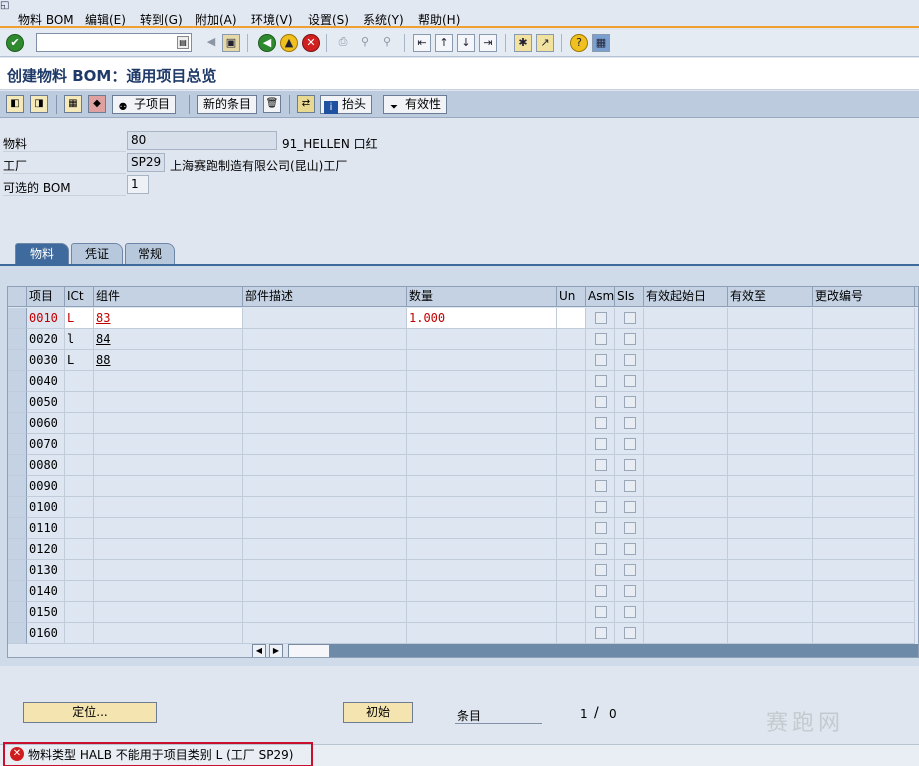  Describe the element at coordinates (545, 43) in the screenshot. I see `shortcut-icon: ↗` at that location.